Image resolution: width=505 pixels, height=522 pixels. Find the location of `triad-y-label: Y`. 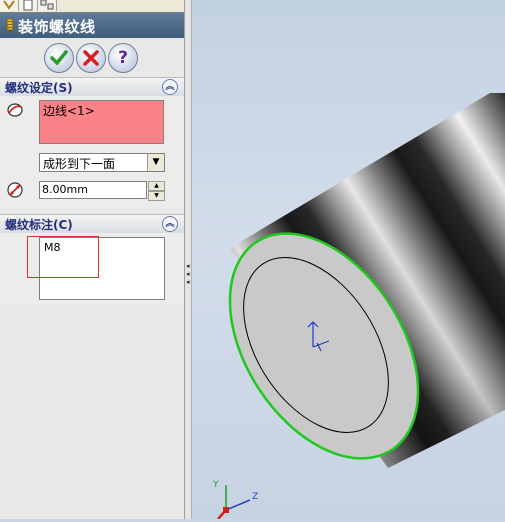

triad-y-label: Y is located at coordinates (215, 485).